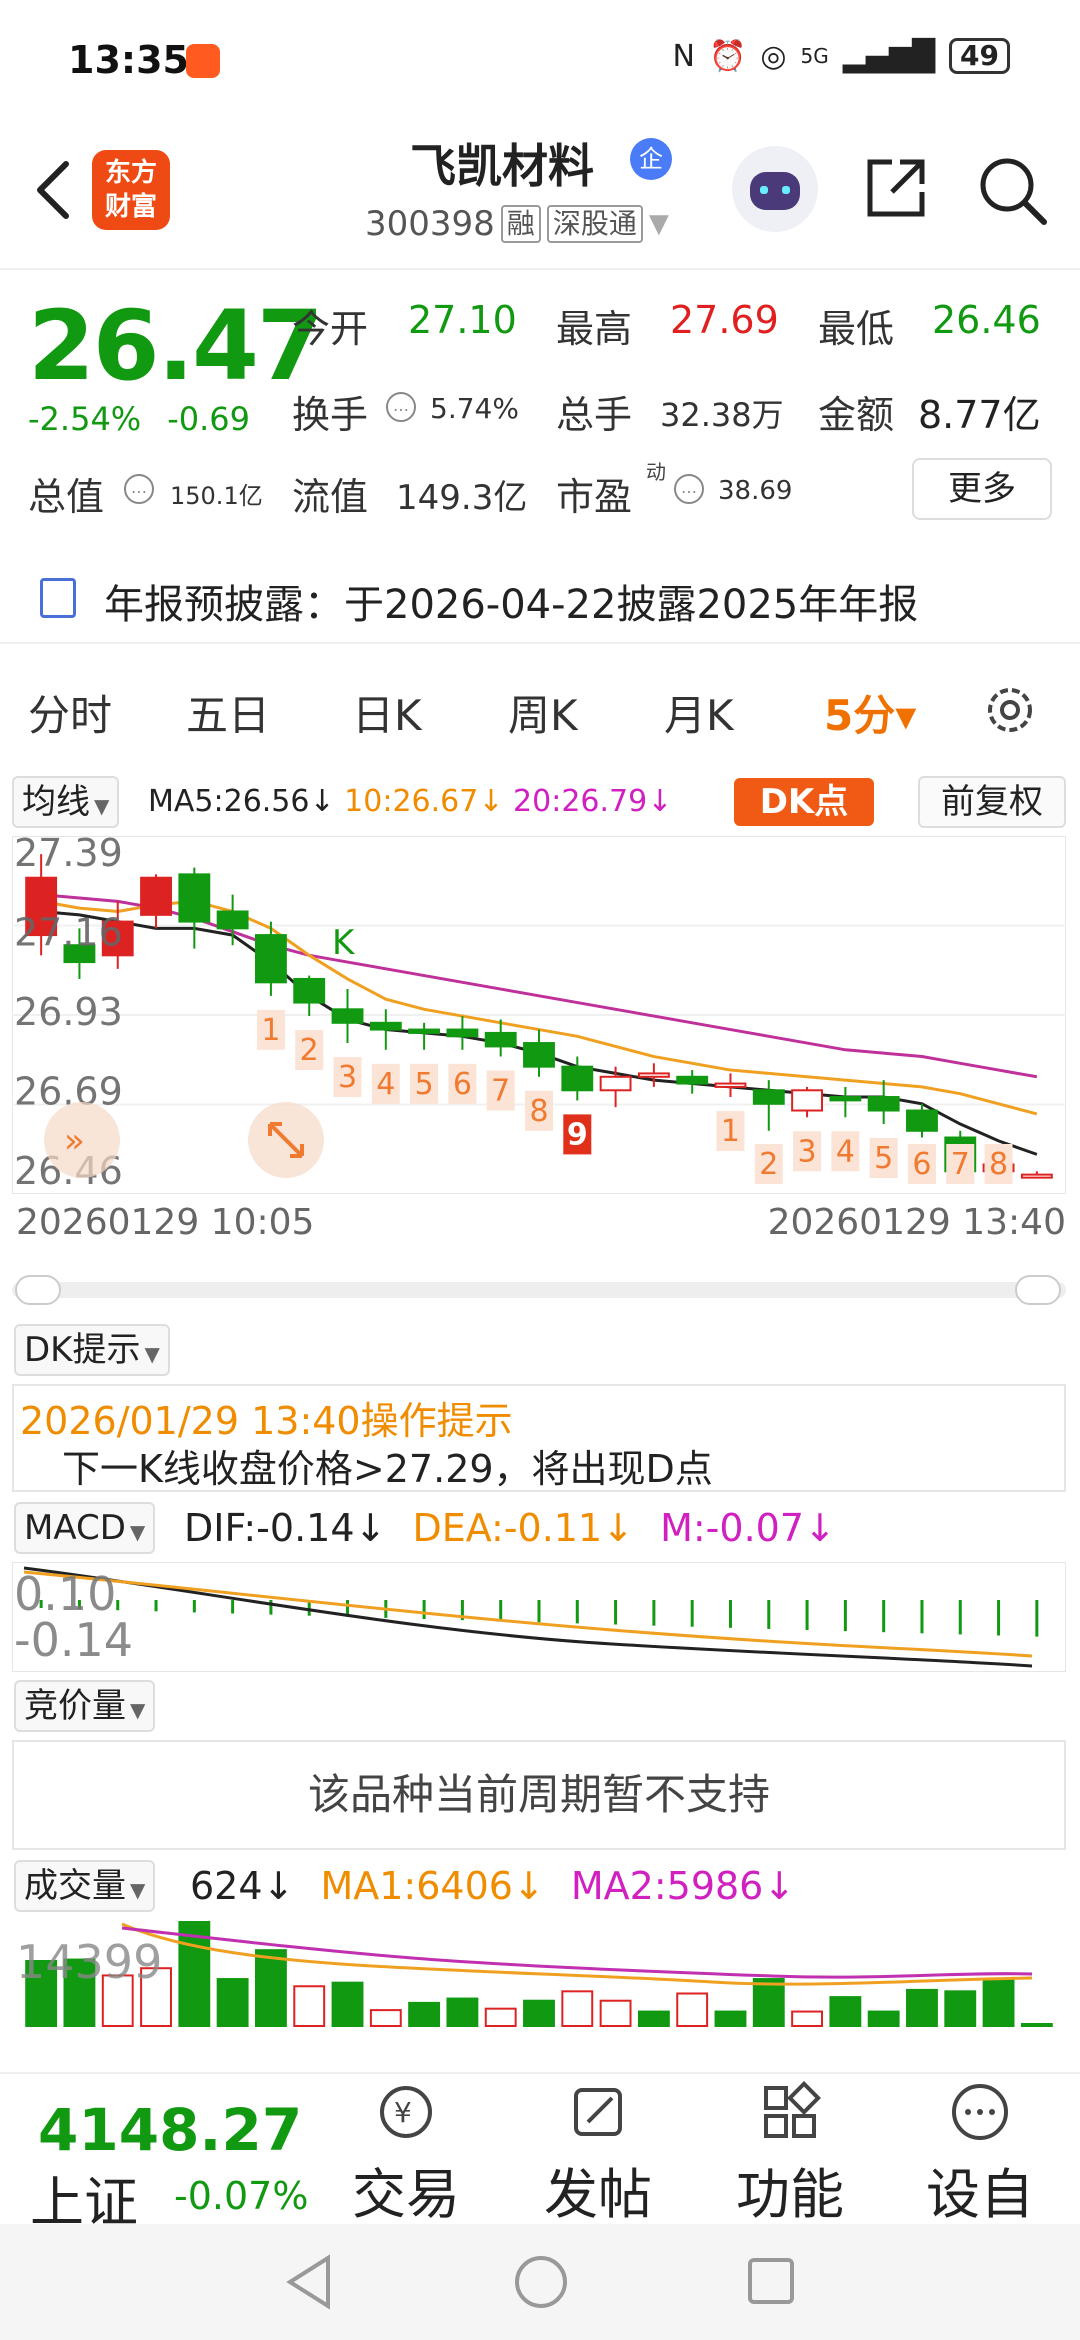  I want to click on status-icons: N ⏰ ◎ 5G ▂▄▆█ 49, so click(841, 56).